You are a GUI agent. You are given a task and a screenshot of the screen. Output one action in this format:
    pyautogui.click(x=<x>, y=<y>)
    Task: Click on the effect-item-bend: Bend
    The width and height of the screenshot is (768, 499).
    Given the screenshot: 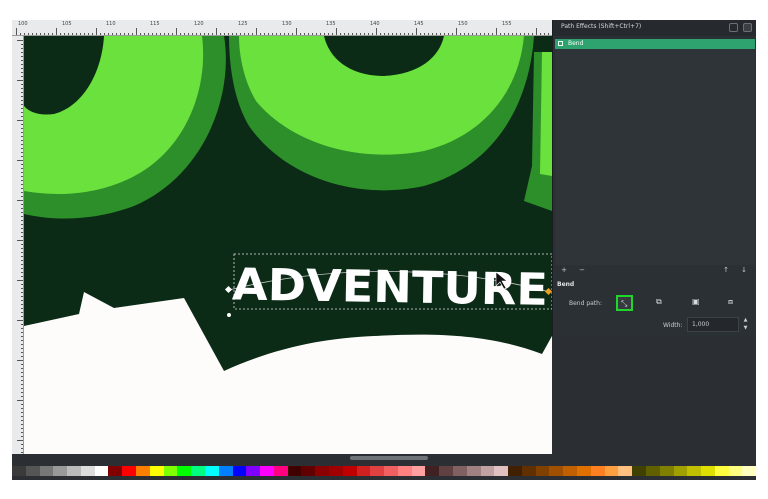 What is the action you would take?
    pyautogui.click(x=655, y=44)
    